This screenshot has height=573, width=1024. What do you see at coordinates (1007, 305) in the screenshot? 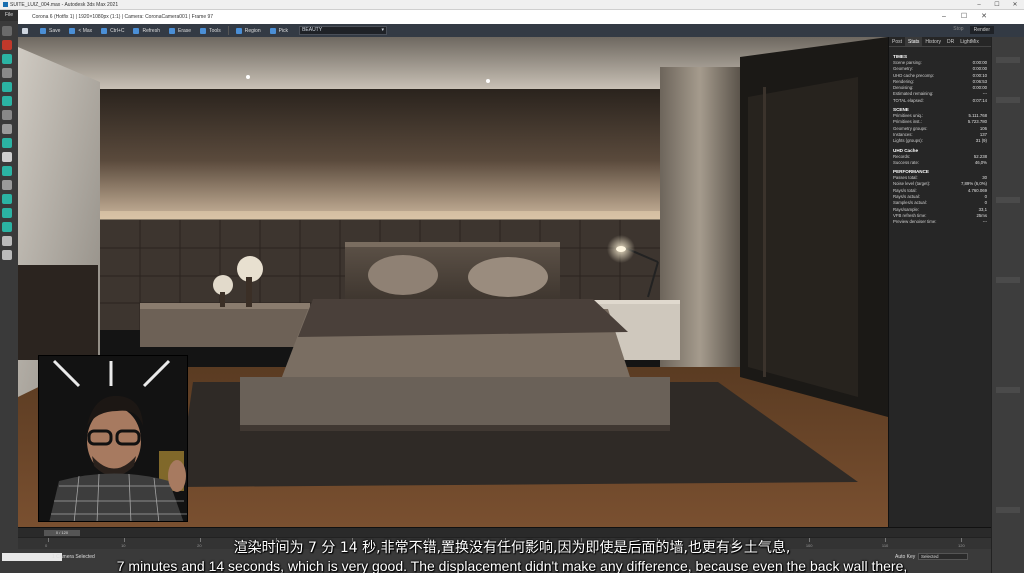
I see `command-panel-partial` at bounding box center [1007, 305].